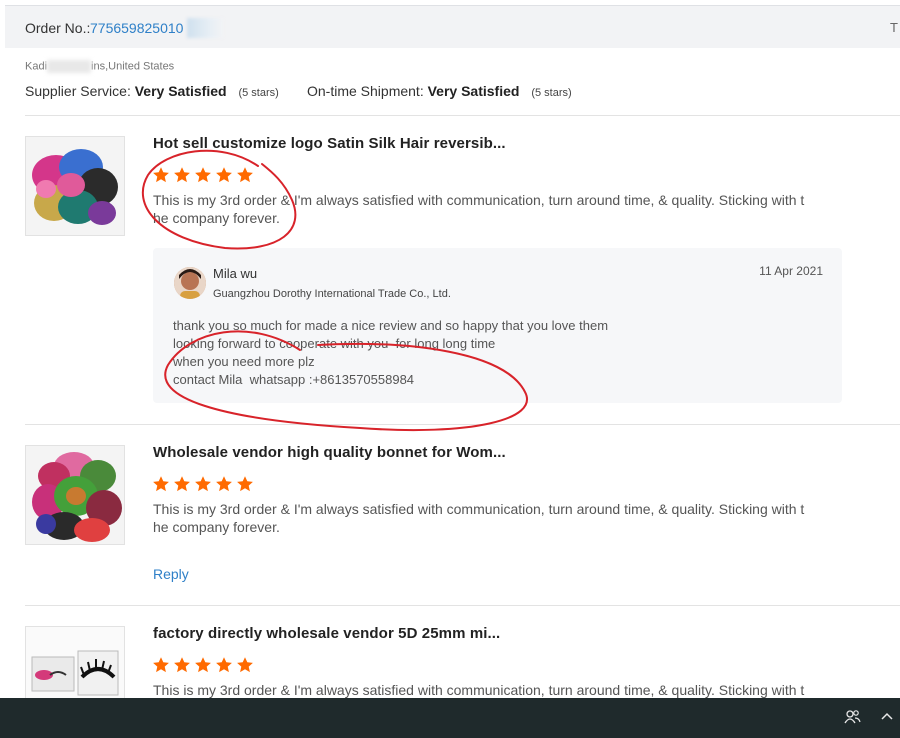 The image size is (900, 738). Describe the element at coordinates (887, 717) in the screenshot. I see `chevron-up-icon` at that location.